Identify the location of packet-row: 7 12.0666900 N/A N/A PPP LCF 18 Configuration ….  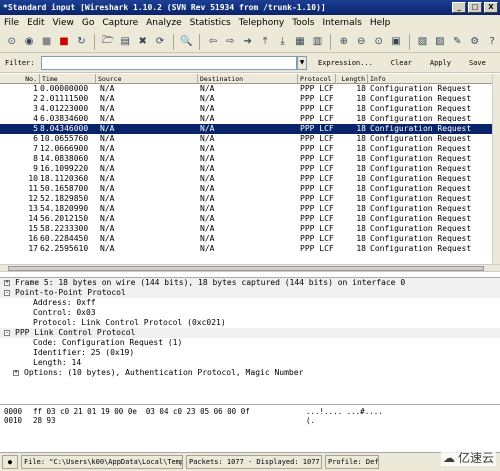
(250, 149).